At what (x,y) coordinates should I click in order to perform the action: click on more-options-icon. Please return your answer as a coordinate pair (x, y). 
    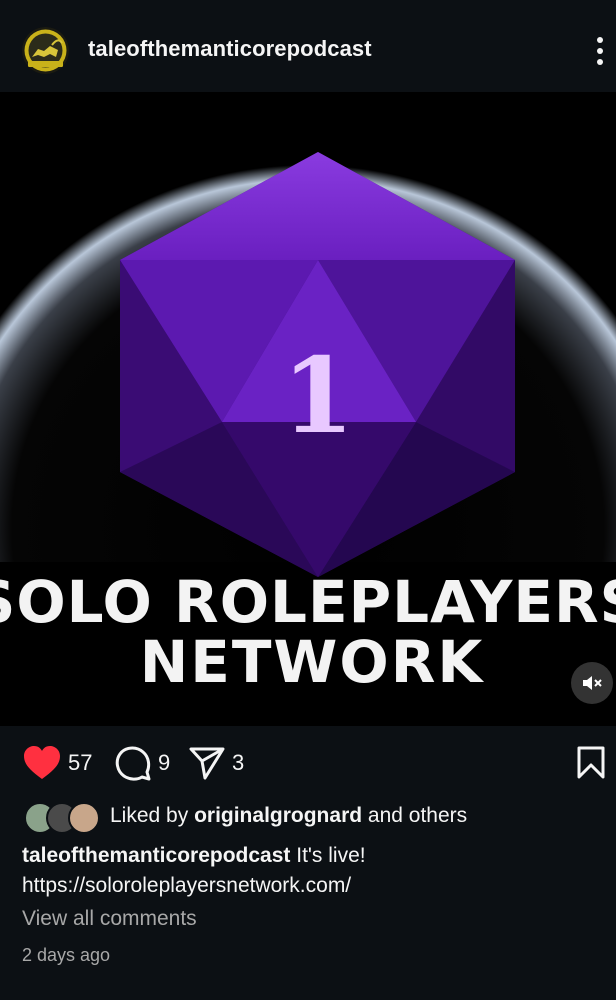
    Looking at the image, I should click on (600, 51).